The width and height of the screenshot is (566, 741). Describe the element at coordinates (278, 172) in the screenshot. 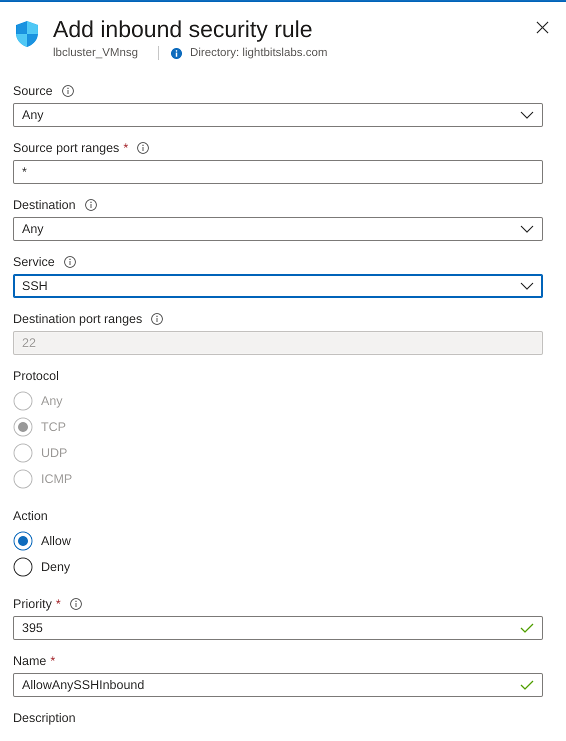

I see `input-field: *` at that location.